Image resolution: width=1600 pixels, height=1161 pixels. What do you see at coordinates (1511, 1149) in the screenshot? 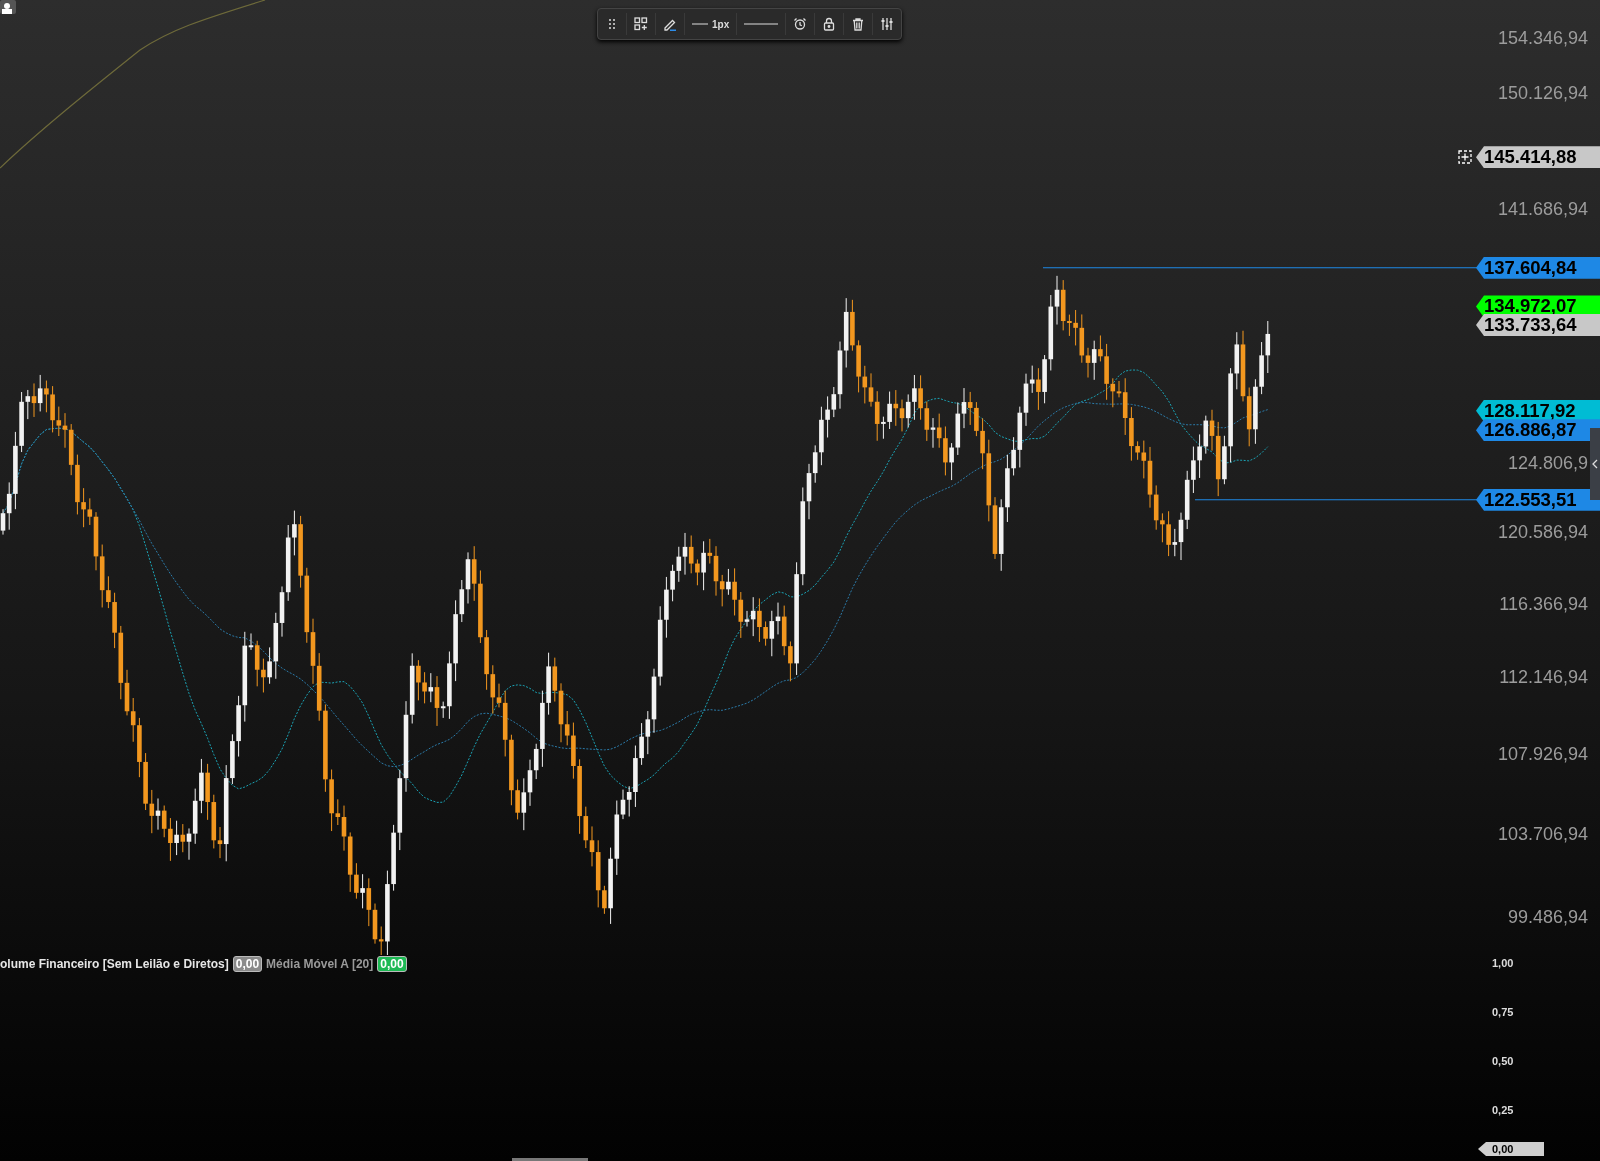
I see `volume-label: 0,00` at bounding box center [1511, 1149].